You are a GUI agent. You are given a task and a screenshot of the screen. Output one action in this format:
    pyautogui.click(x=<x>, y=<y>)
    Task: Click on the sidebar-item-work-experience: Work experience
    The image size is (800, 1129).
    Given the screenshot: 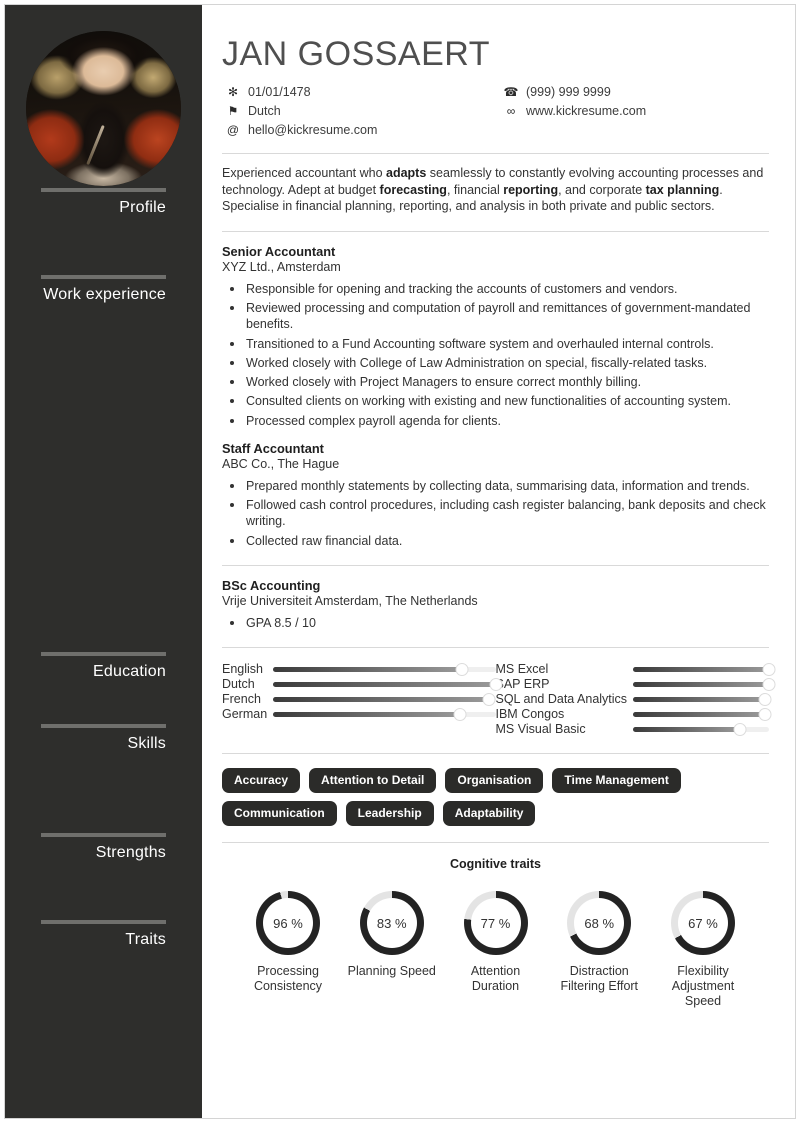 What is the action you would take?
    pyautogui.click(x=103, y=291)
    